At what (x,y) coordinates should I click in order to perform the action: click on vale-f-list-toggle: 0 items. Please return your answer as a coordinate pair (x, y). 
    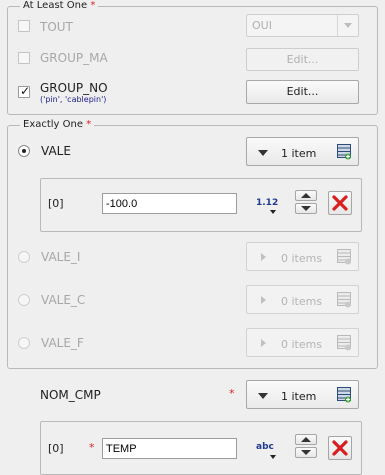
    Looking at the image, I should click on (302, 342).